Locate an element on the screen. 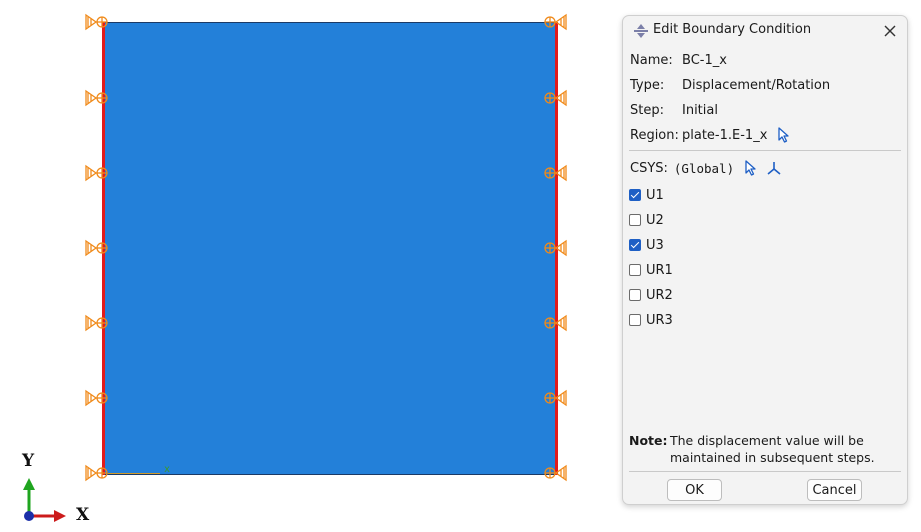 Image resolution: width=921 pixels, height=532 pixels. dof-checkbox-u3 is located at coordinates (635, 245).